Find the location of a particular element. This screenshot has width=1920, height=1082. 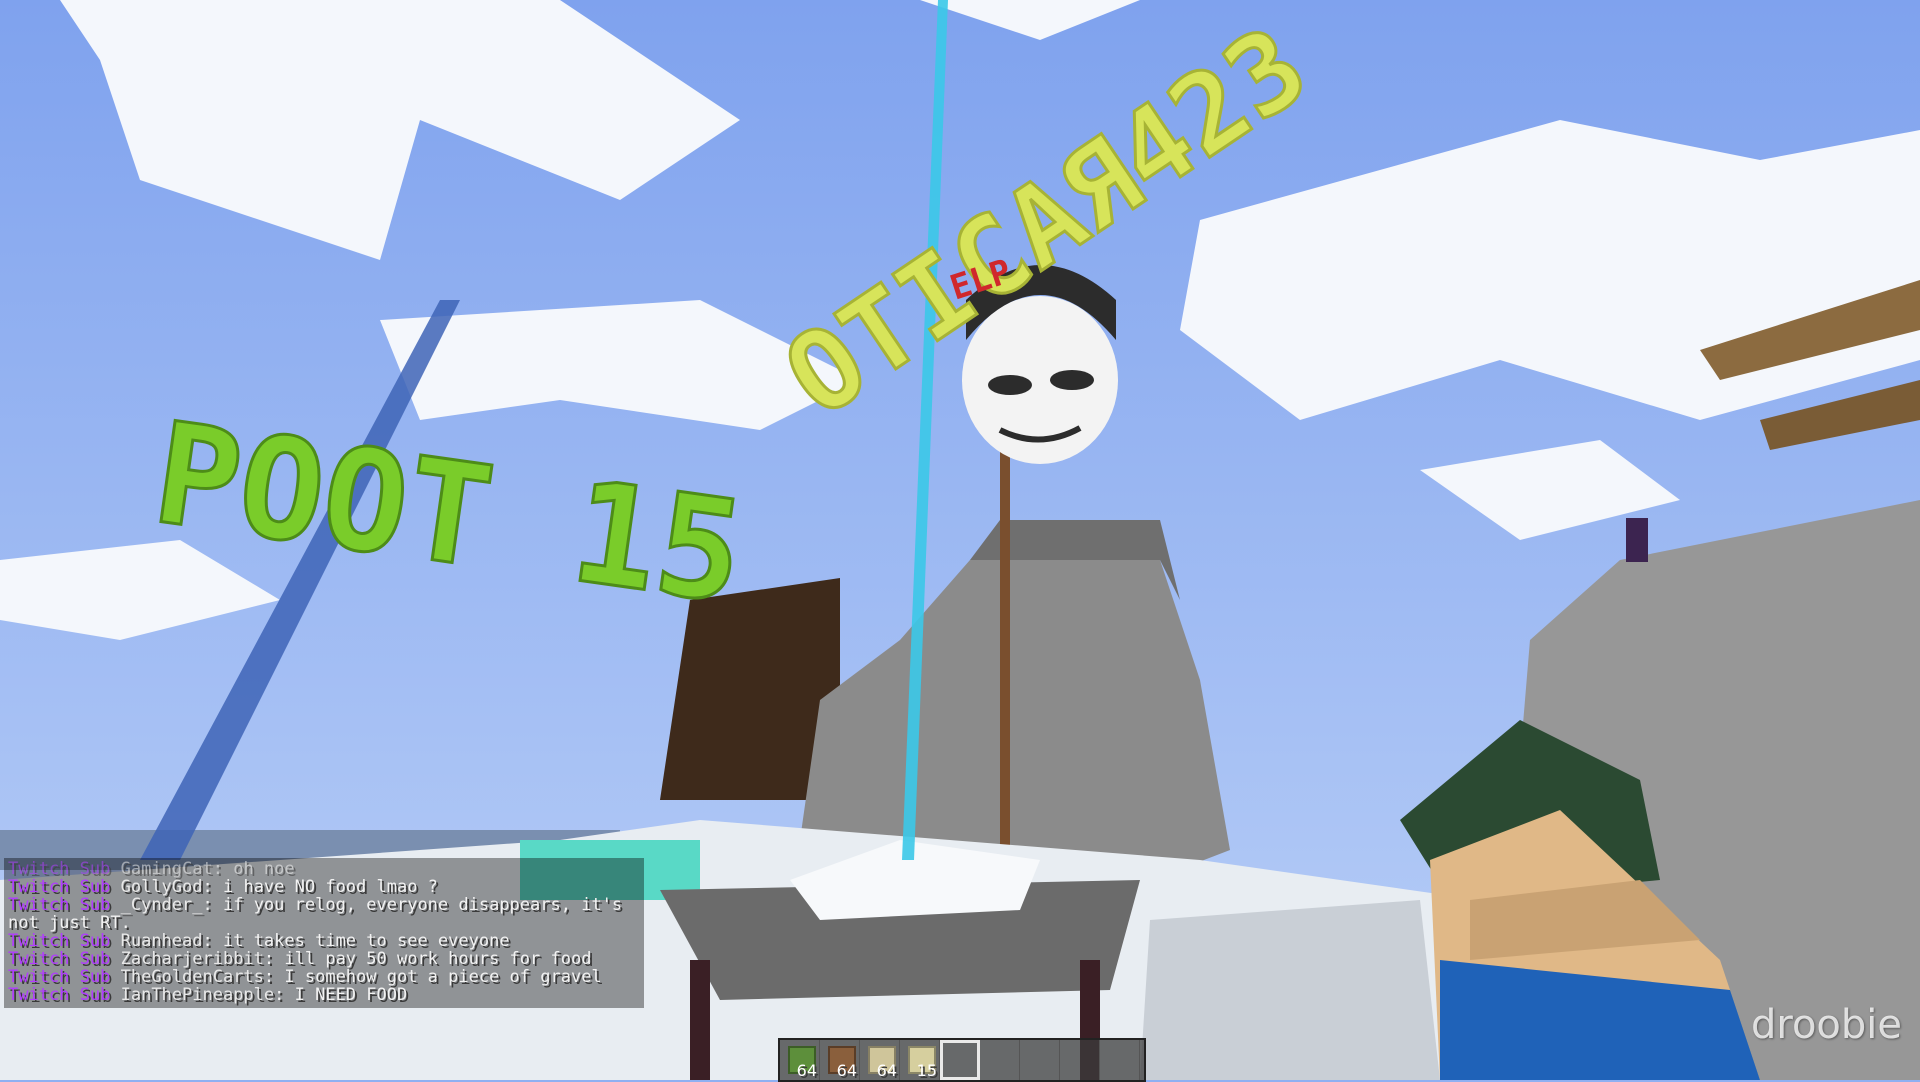

hotbar: 64 64 64 15 is located at coordinates (962, 1060).